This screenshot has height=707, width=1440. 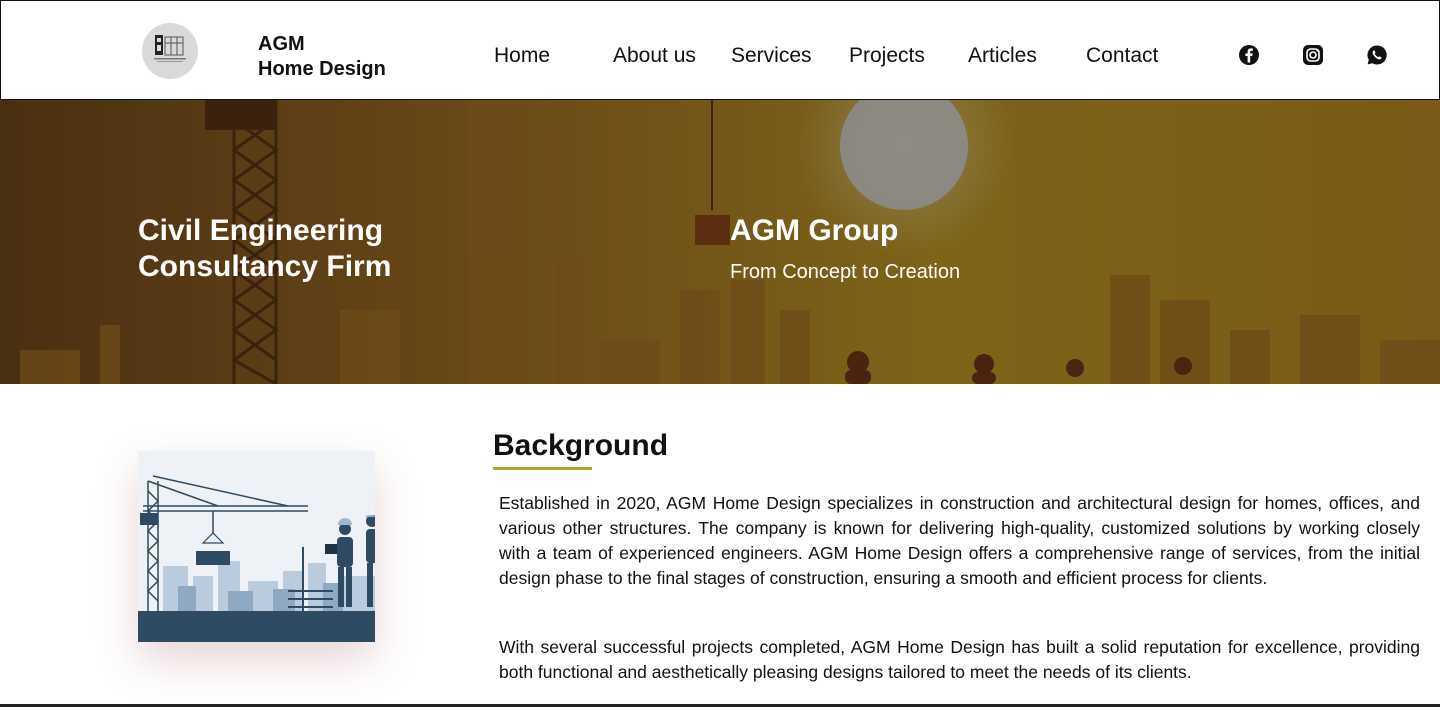 I want to click on hero-tagline: From Concept to Creation, so click(x=845, y=272).